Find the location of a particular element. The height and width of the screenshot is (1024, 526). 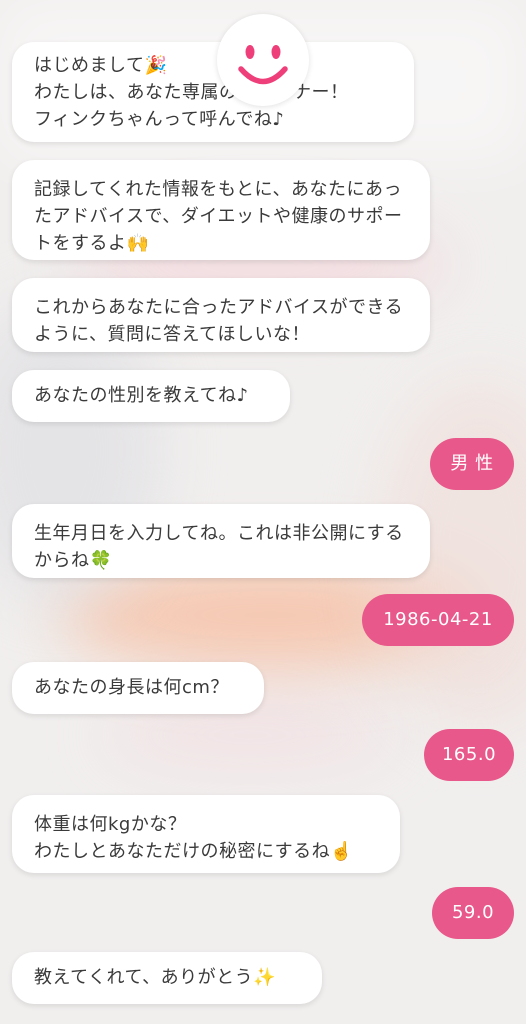

bot-message: 体重は何kgかな？ わたしとあなただけの秘密にするね☝️ is located at coordinates (206, 834).